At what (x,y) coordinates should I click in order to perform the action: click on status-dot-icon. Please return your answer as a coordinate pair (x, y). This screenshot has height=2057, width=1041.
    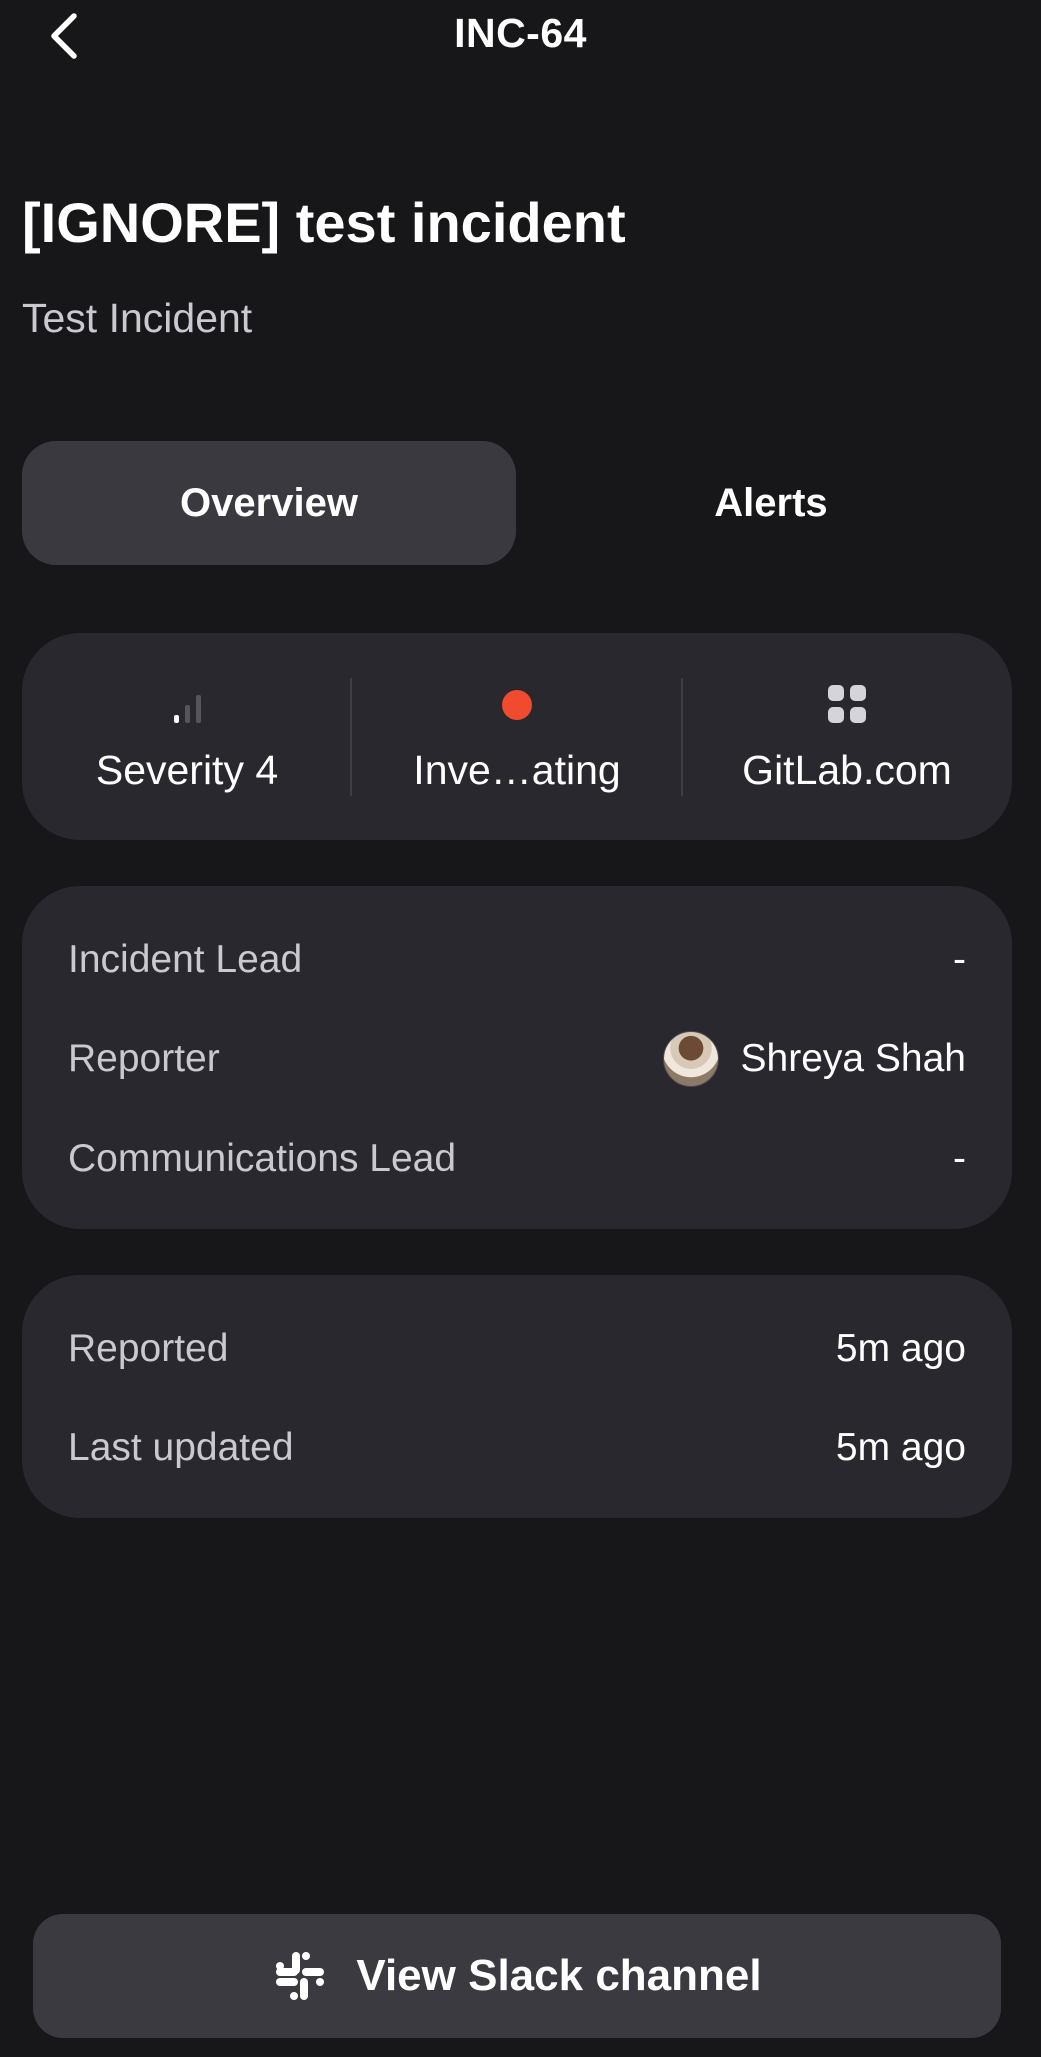
    Looking at the image, I should click on (517, 705).